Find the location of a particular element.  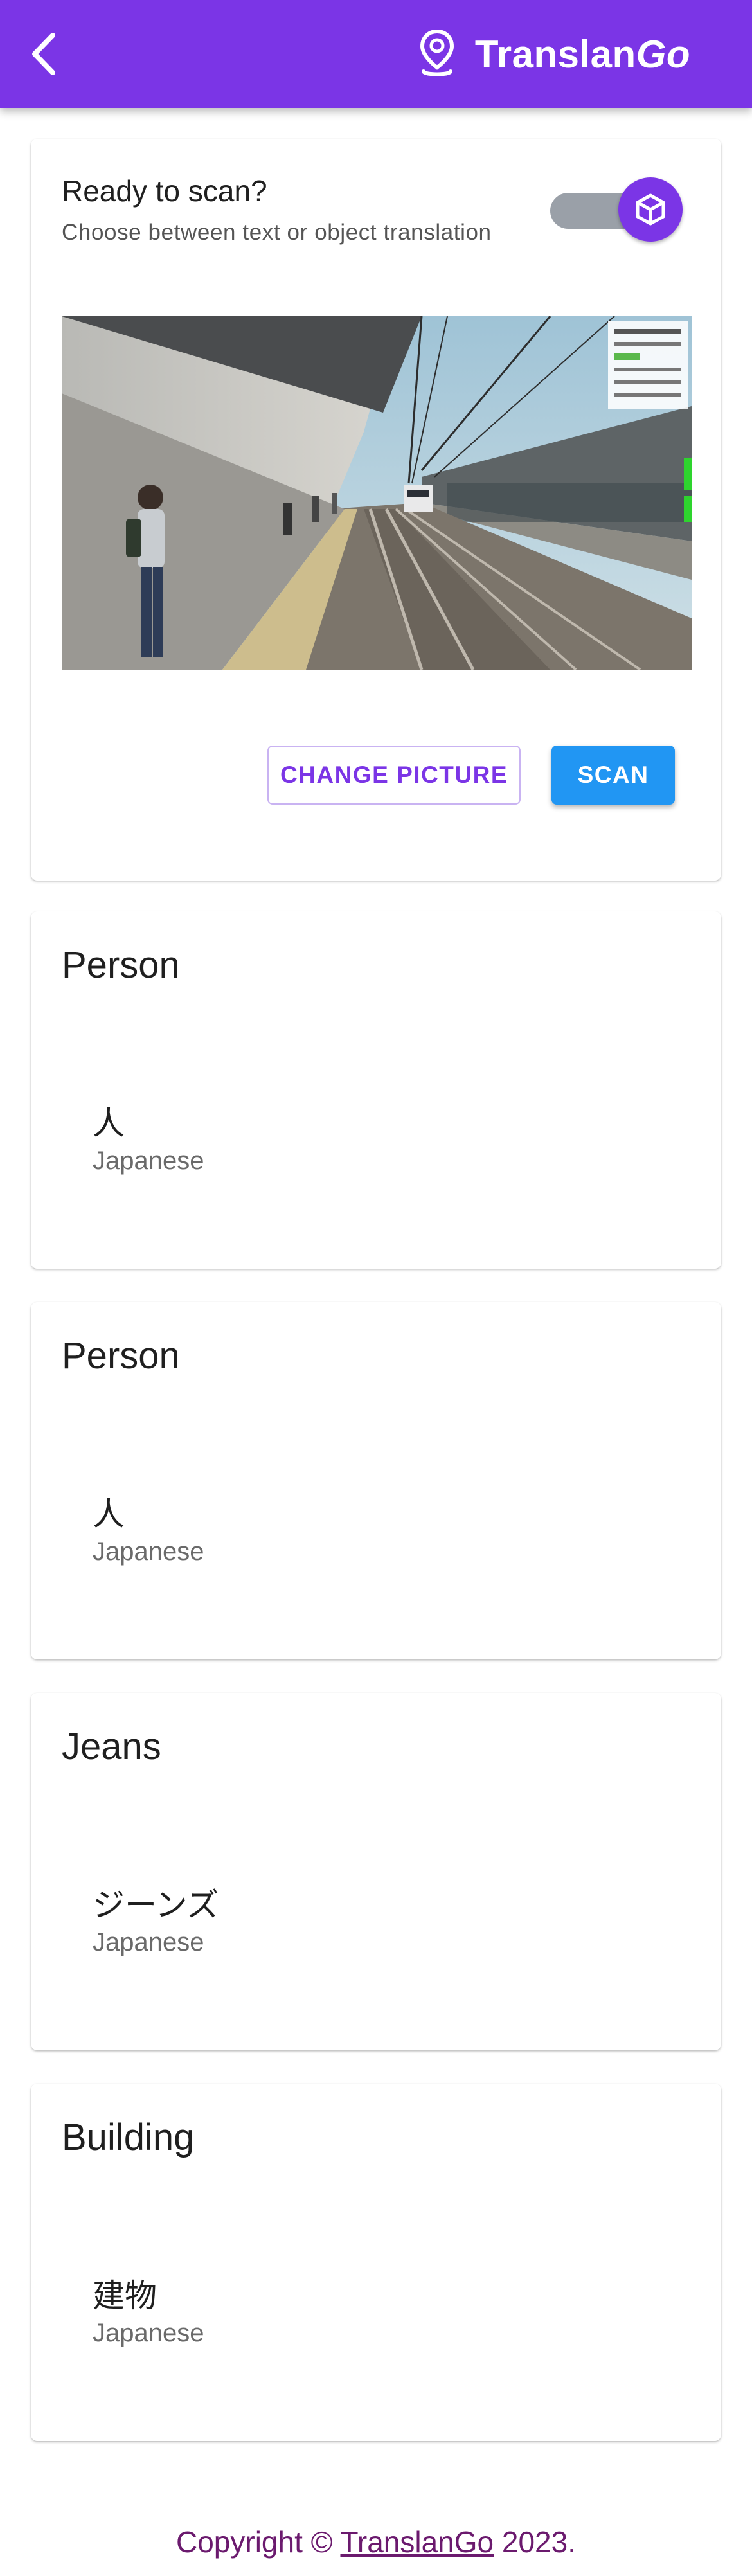

footer-suffix: 2023. is located at coordinates (536, 2542).